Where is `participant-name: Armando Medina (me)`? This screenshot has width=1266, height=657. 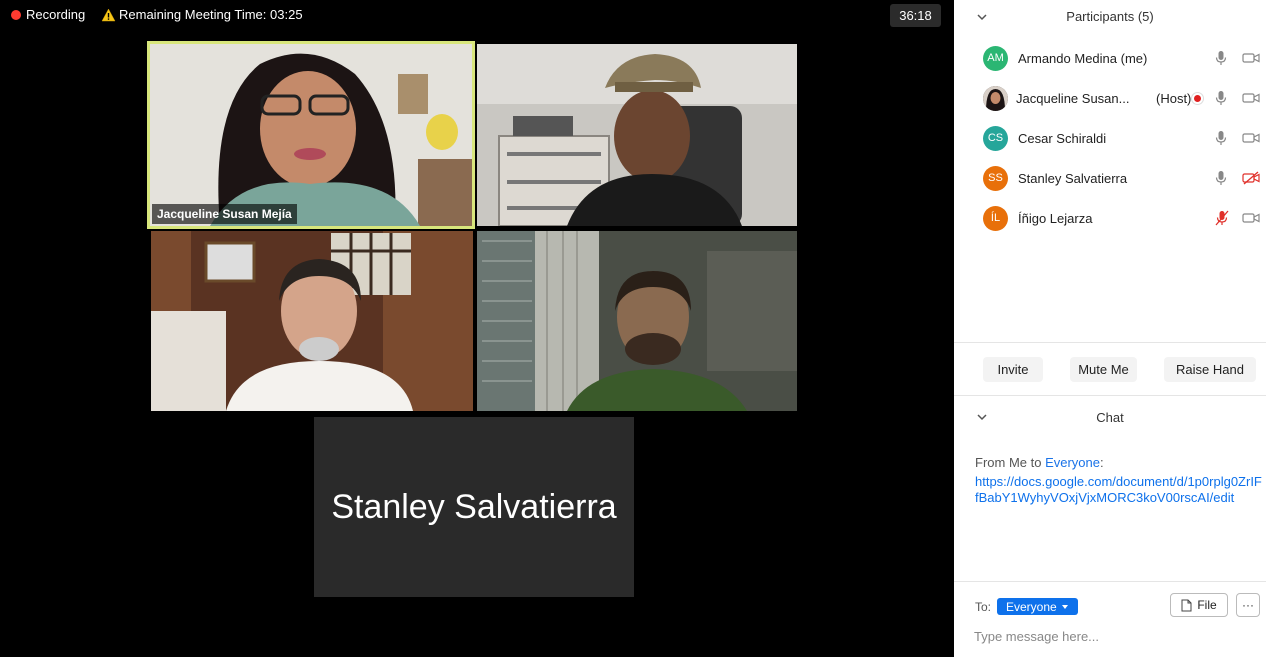
participant-name: Armando Medina (me) is located at coordinates (1083, 58).